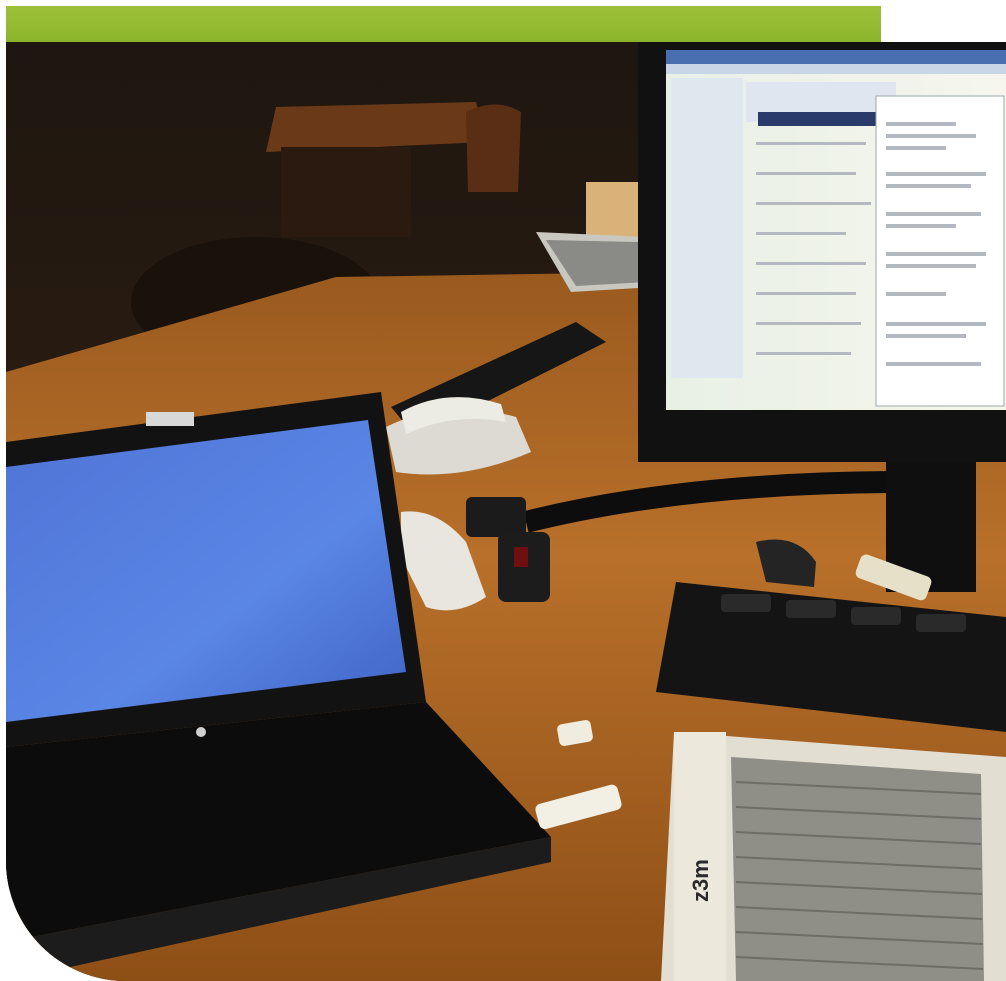 This screenshot has width=1006, height=981. What do you see at coordinates (206, 571) in the screenshot?
I see `laptop-screen` at bounding box center [206, 571].